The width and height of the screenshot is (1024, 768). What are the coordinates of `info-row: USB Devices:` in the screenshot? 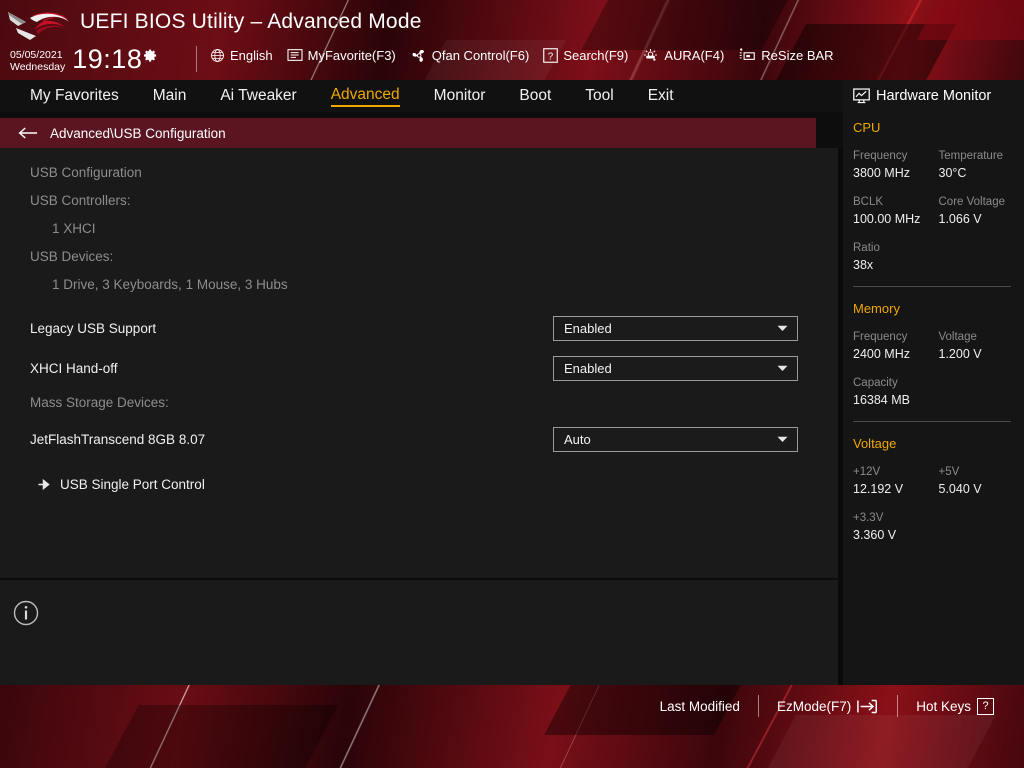 It's located at (424, 256).